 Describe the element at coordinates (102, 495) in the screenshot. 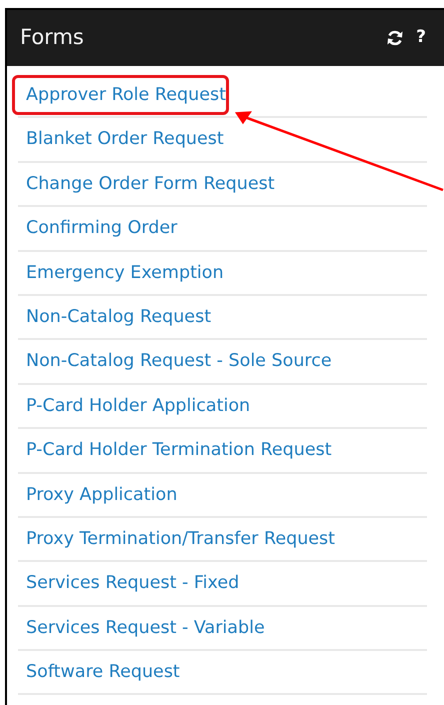

I see `form-link: Proxy Application` at that location.